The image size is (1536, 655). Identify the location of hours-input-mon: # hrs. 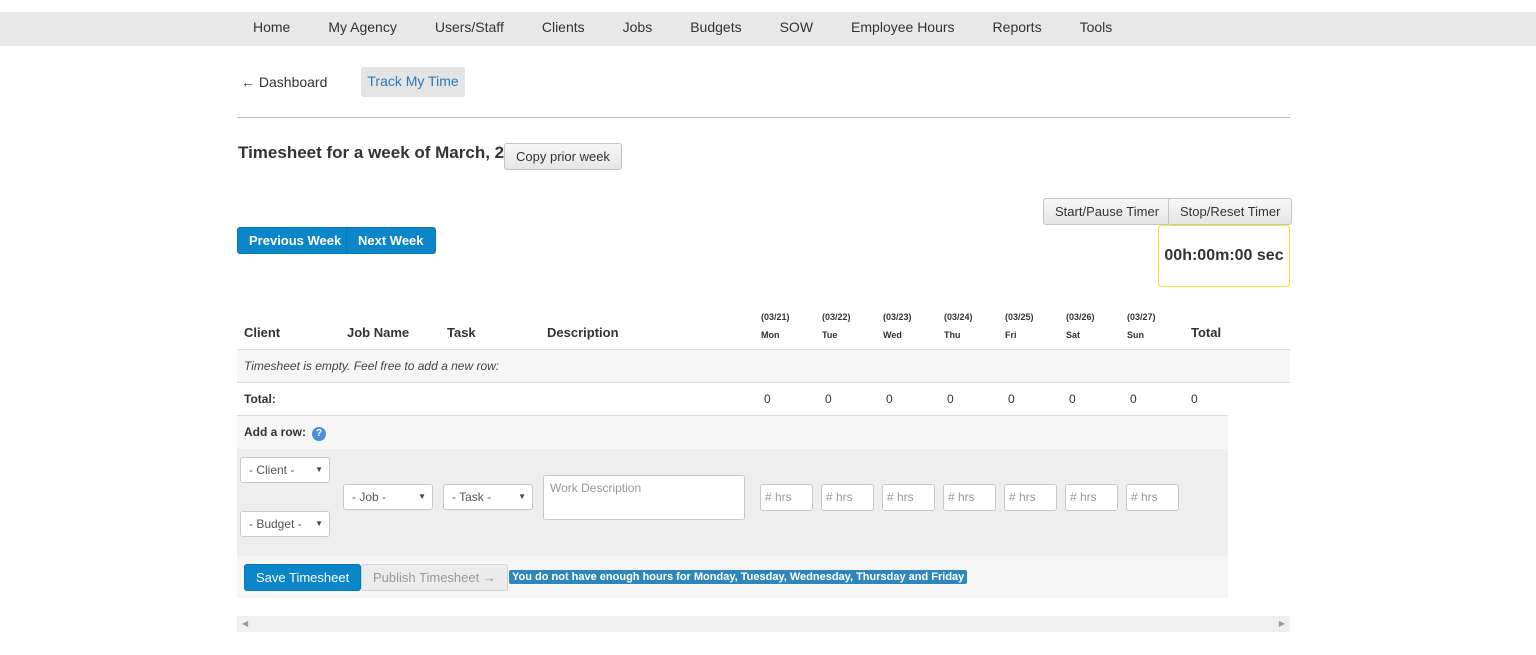
(786, 497).